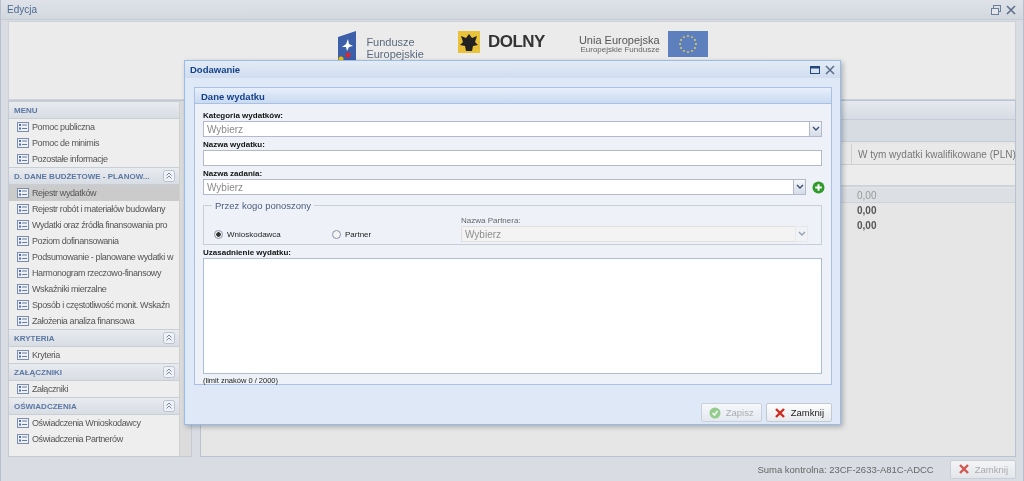 The width and height of the screenshot is (1024, 481). I want to click on panel-title: Dane wydatku, so click(513, 96).